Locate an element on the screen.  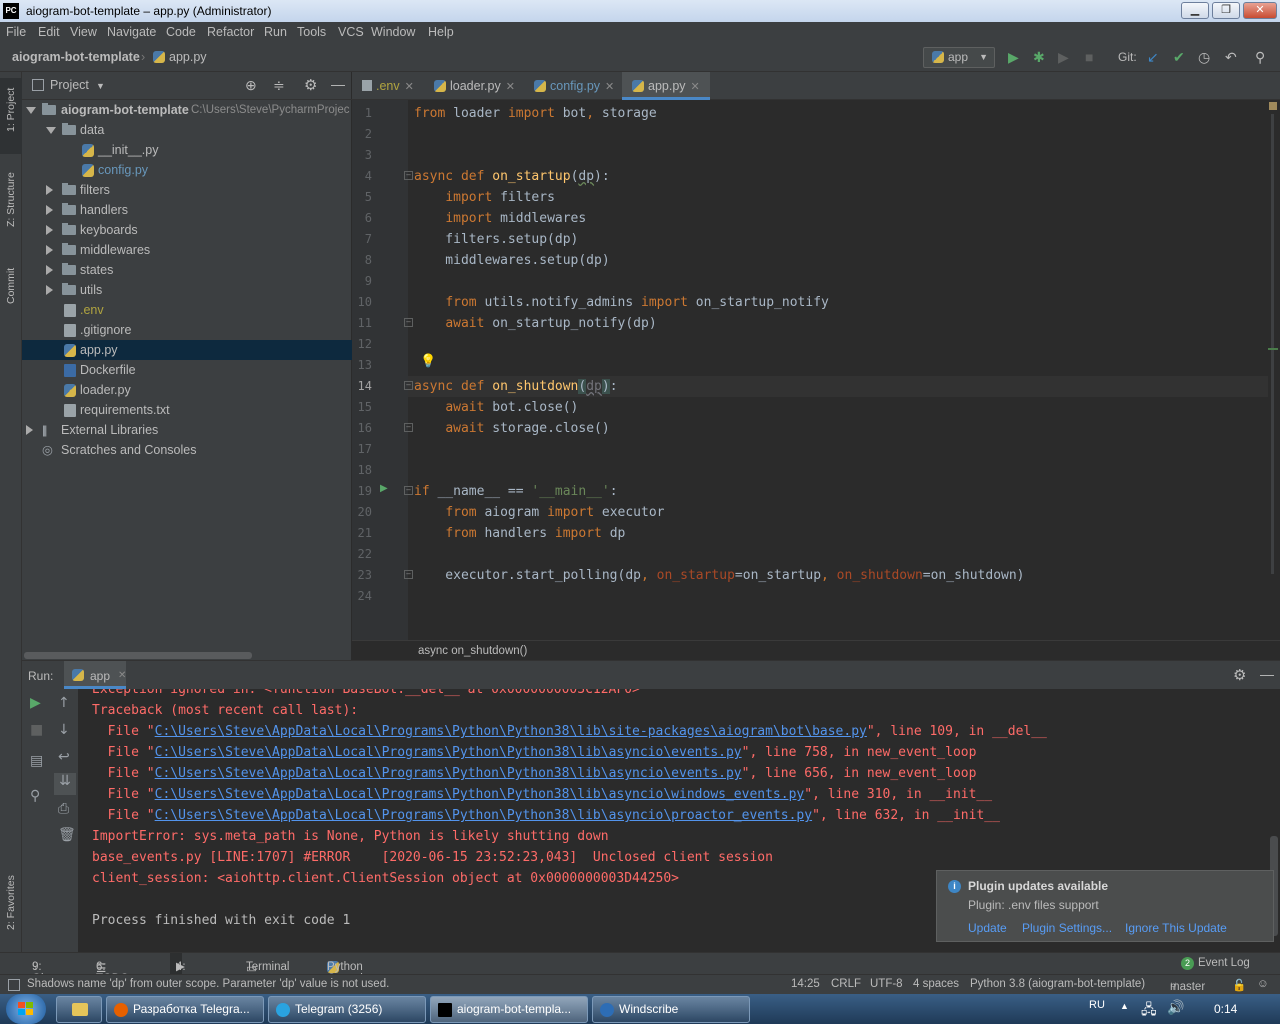
menu-edit: Edit is located at coordinates (49, 32).